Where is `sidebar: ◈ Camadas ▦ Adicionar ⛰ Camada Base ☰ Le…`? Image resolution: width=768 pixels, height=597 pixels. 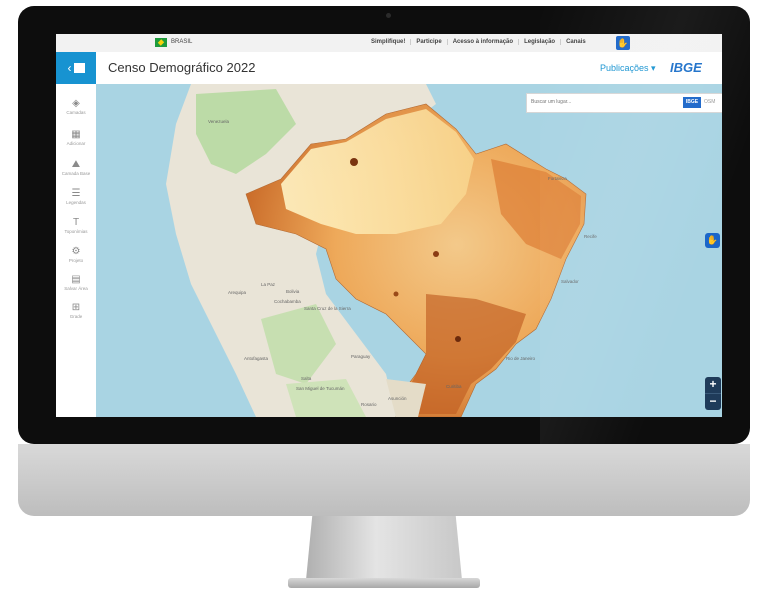 sidebar: ◈ Camadas ▦ Adicionar ⛰ Camada Base ☰ Le… is located at coordinates (76, 250).